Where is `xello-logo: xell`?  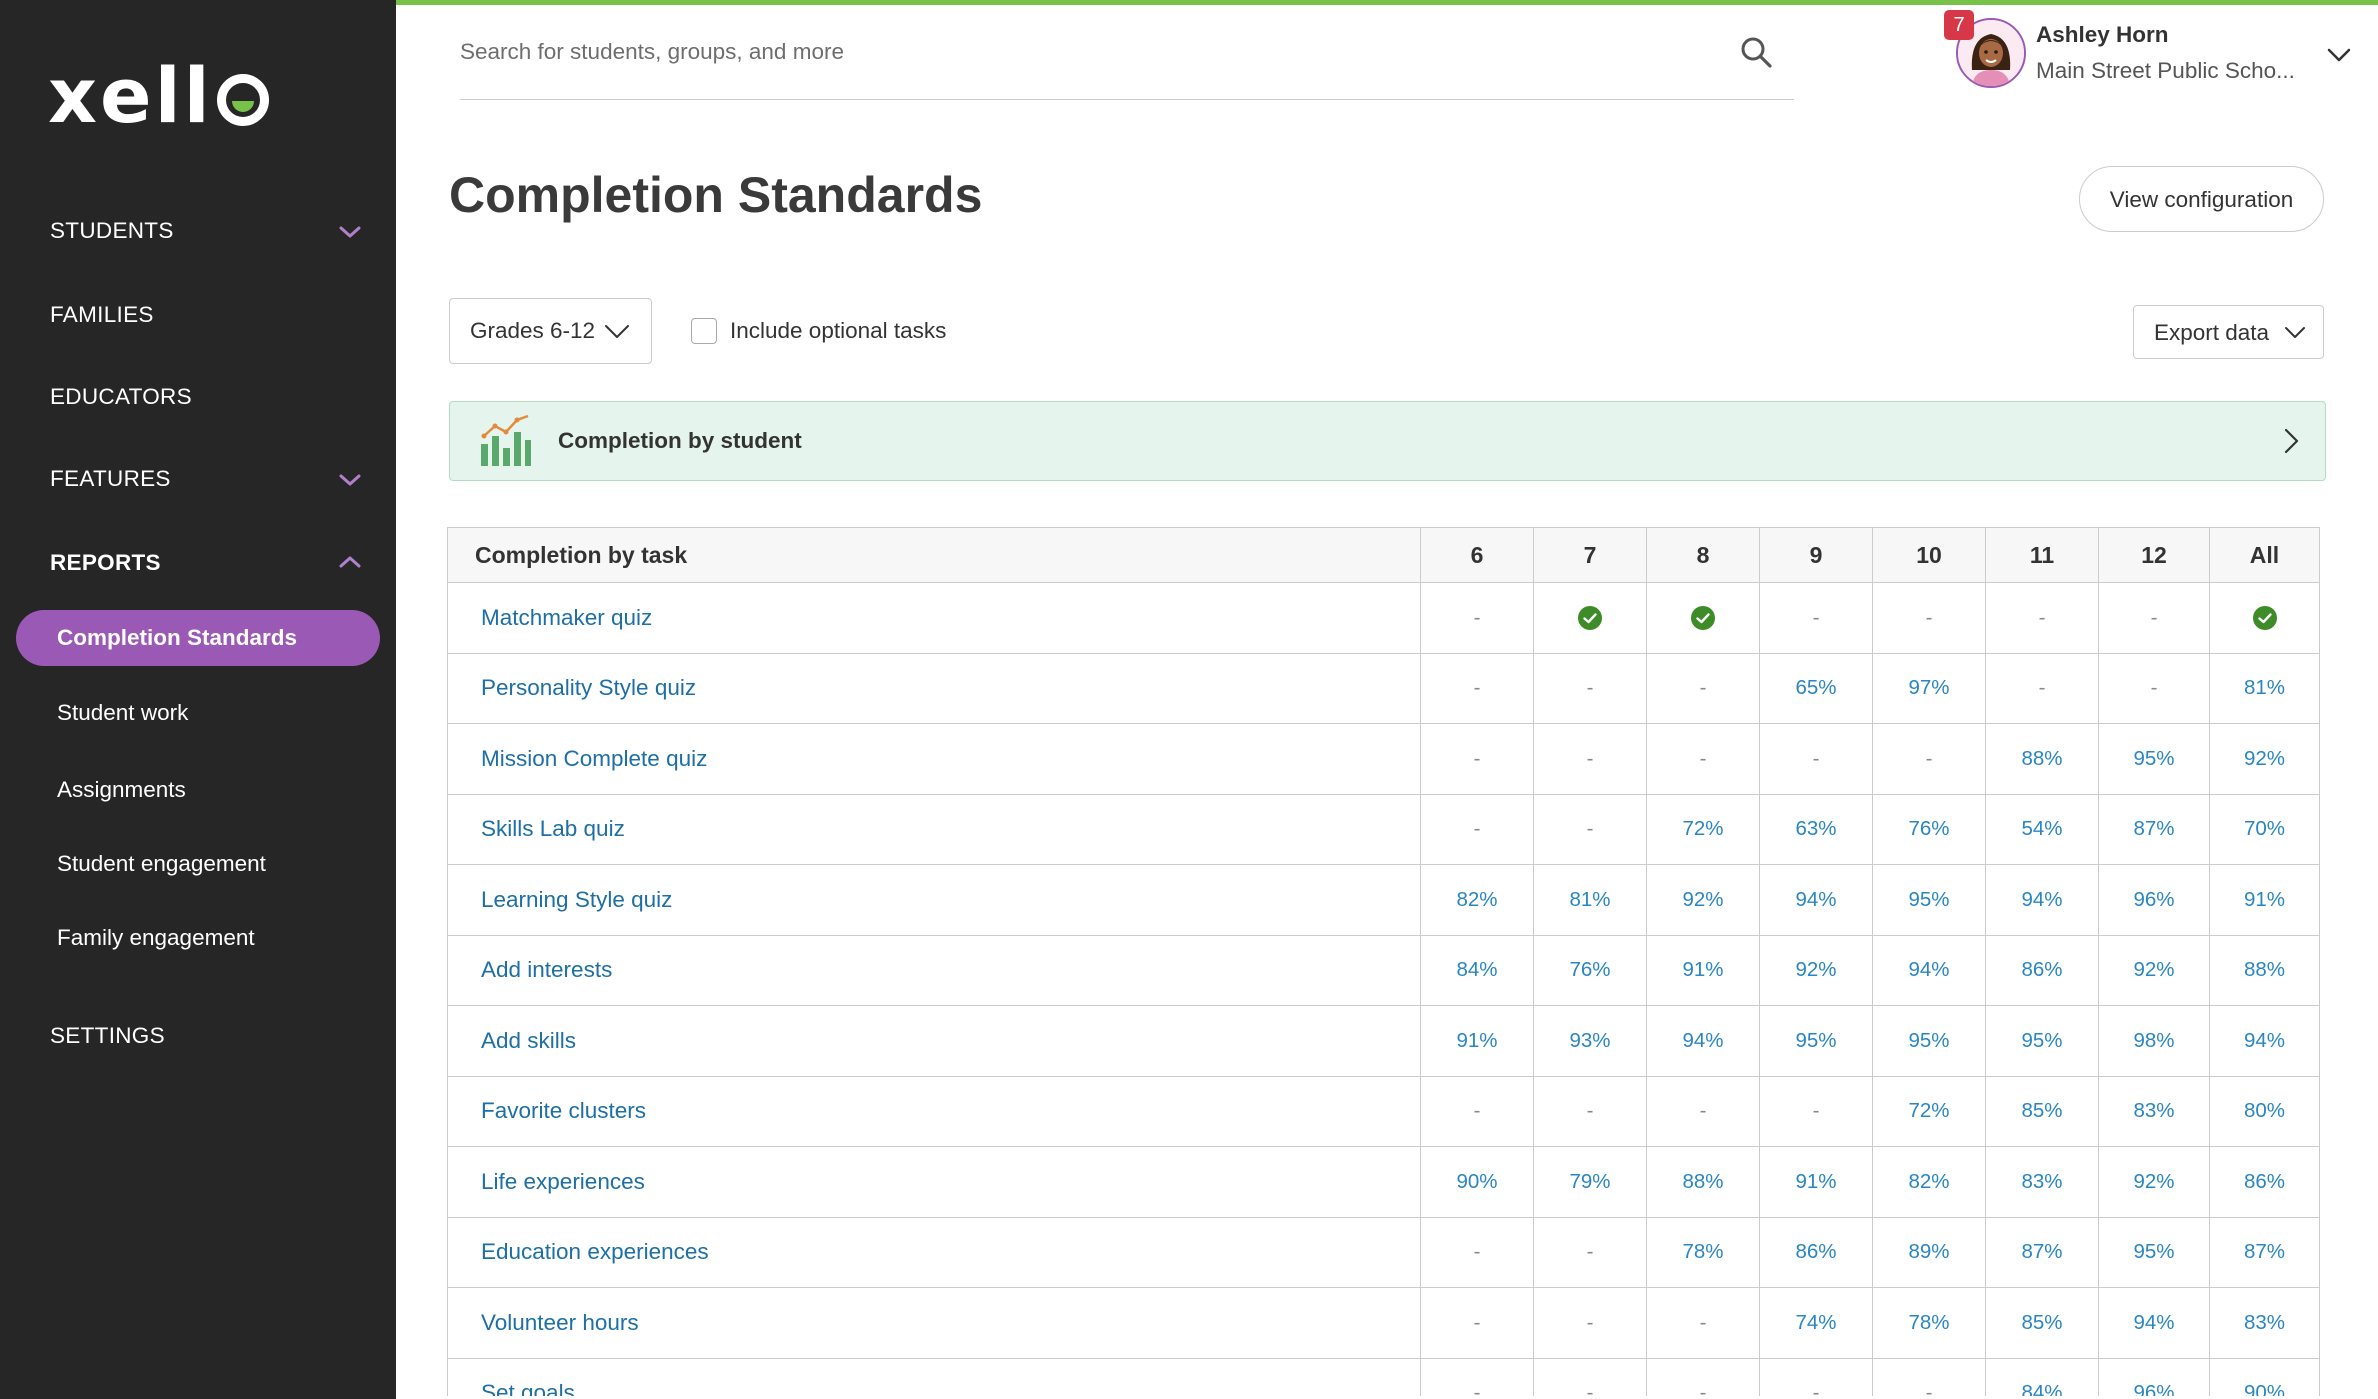 xello-logo: xell is located at coordinates (158, 96).